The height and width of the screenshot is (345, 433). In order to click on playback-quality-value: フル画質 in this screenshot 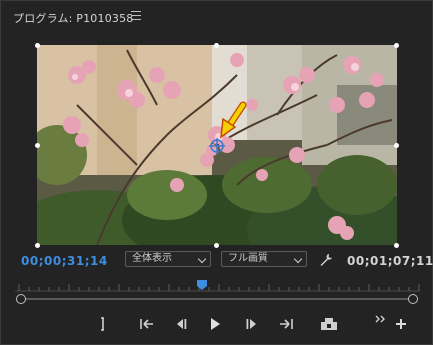, I will do `click(248, 258)`.